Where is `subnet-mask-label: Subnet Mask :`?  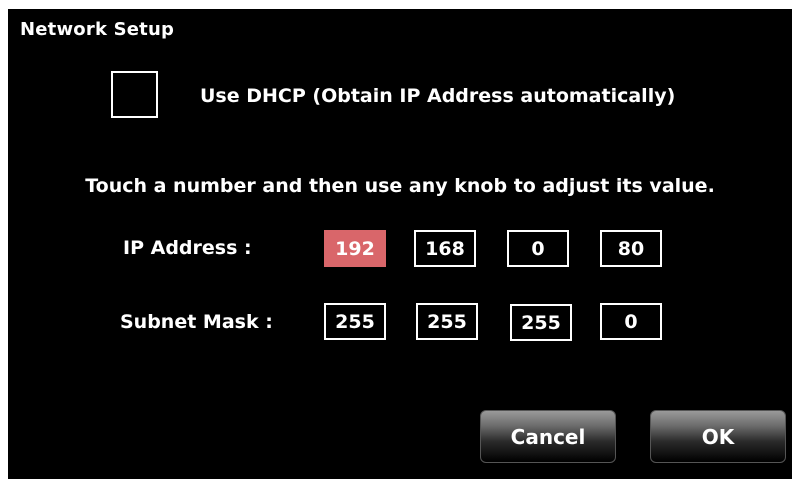 subnet-mask-label: Subnet Mask : is located at coordinates (196, 322).